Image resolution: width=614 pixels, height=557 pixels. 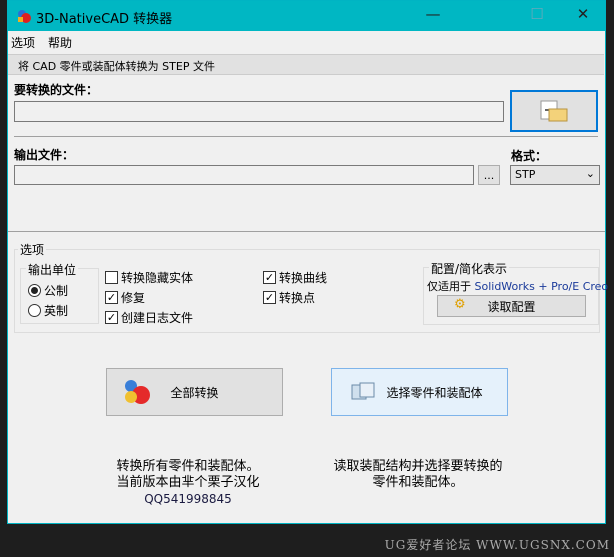 I want to click on options-title: 选项, so click(x=32, y=249).